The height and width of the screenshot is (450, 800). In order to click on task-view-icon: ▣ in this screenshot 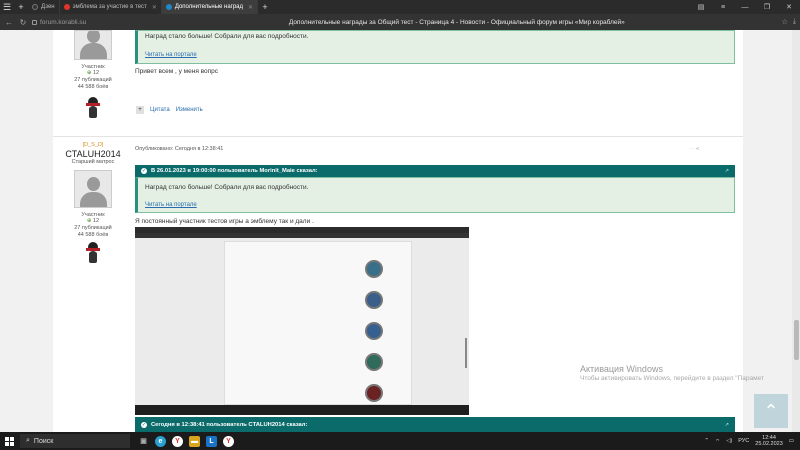, I will do `click(143, 441)`.